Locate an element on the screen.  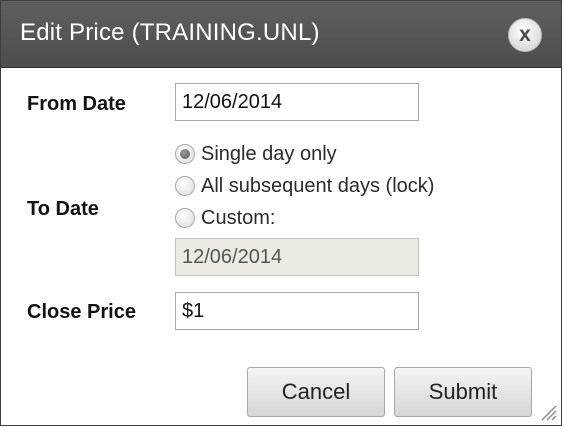
close-button: x is located at coordinates (525, 35).